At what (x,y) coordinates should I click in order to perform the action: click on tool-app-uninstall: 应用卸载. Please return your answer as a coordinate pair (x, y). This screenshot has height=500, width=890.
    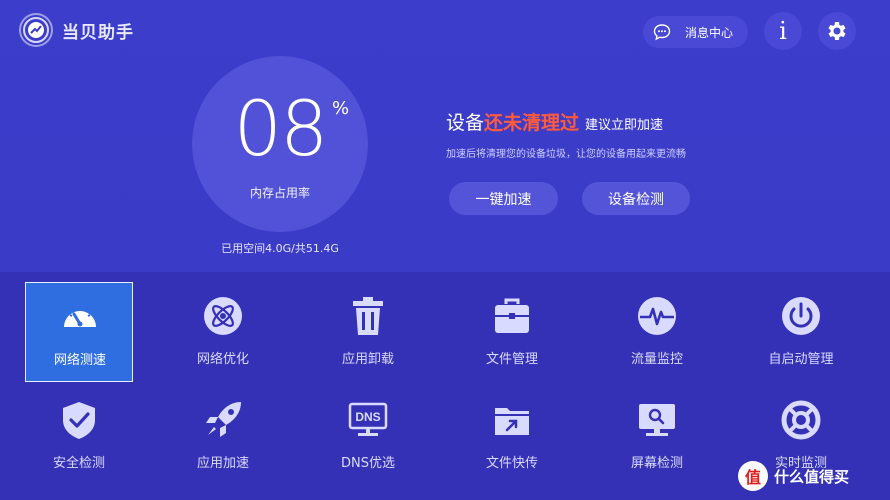
    Looking at the image, I should click on (368, 332).